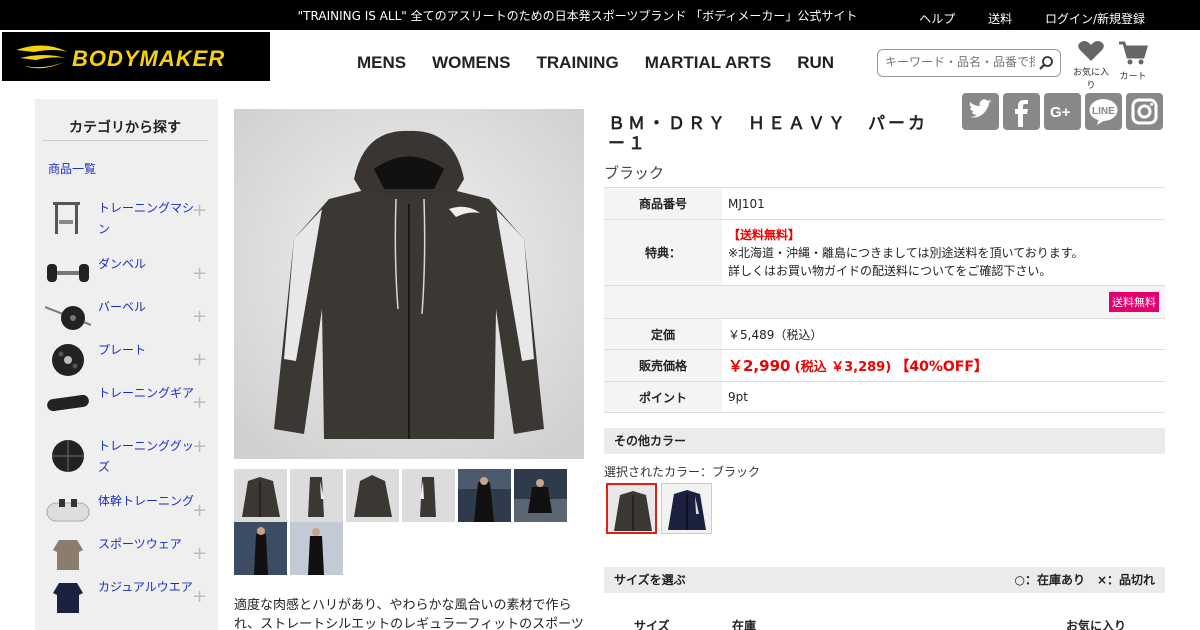  What do you see at coordinates (471, 62) in the screenshot?
I see `nav-womens: WOMENS` at bounding box center [471, 62].